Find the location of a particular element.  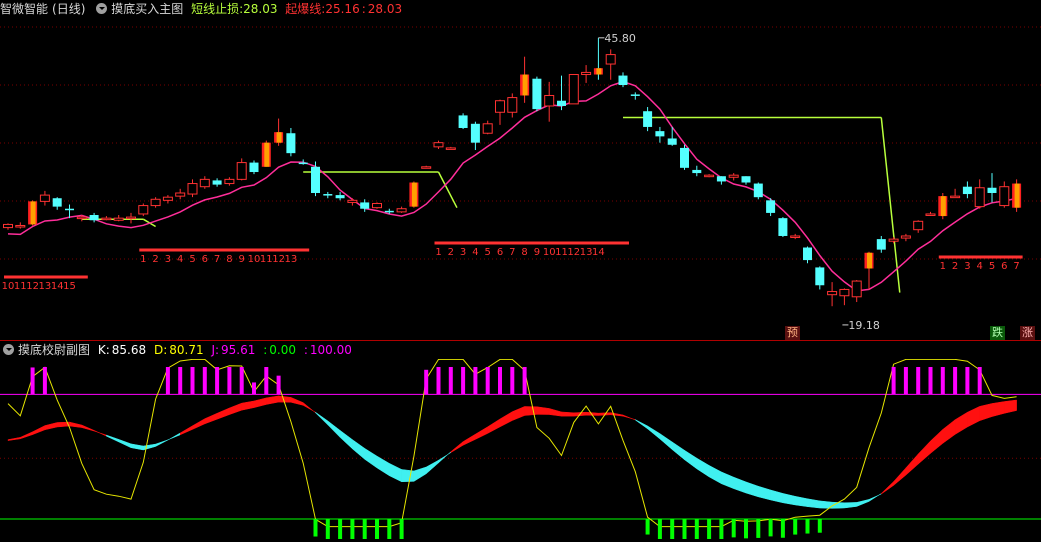

period-label: (日线) is located at coordinates (68, 9).